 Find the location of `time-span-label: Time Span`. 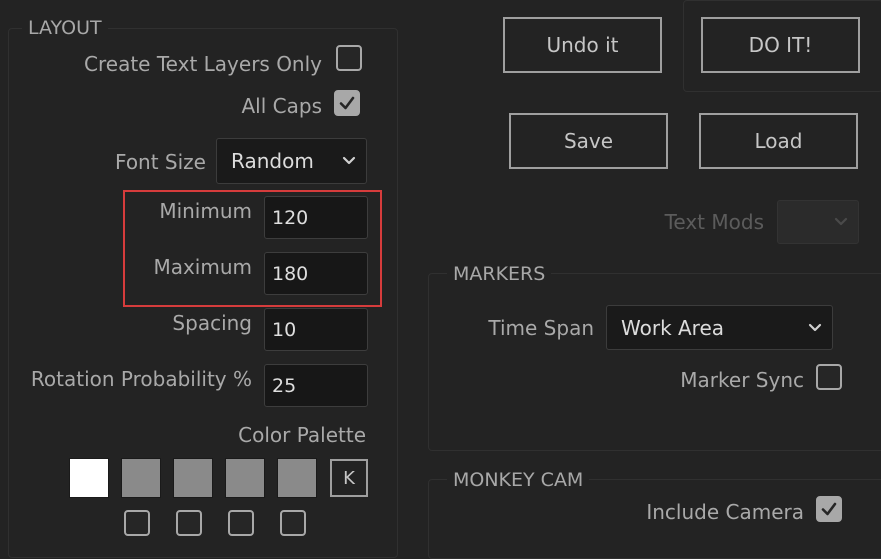

time-span-label: Time Span is located at coordinates (541, 328).